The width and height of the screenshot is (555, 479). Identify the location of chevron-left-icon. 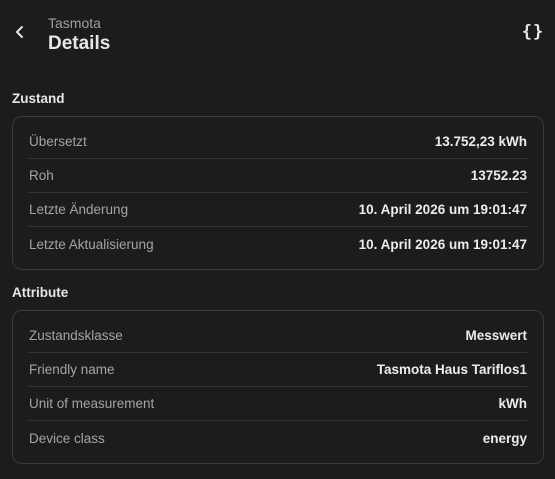
(19, 32).